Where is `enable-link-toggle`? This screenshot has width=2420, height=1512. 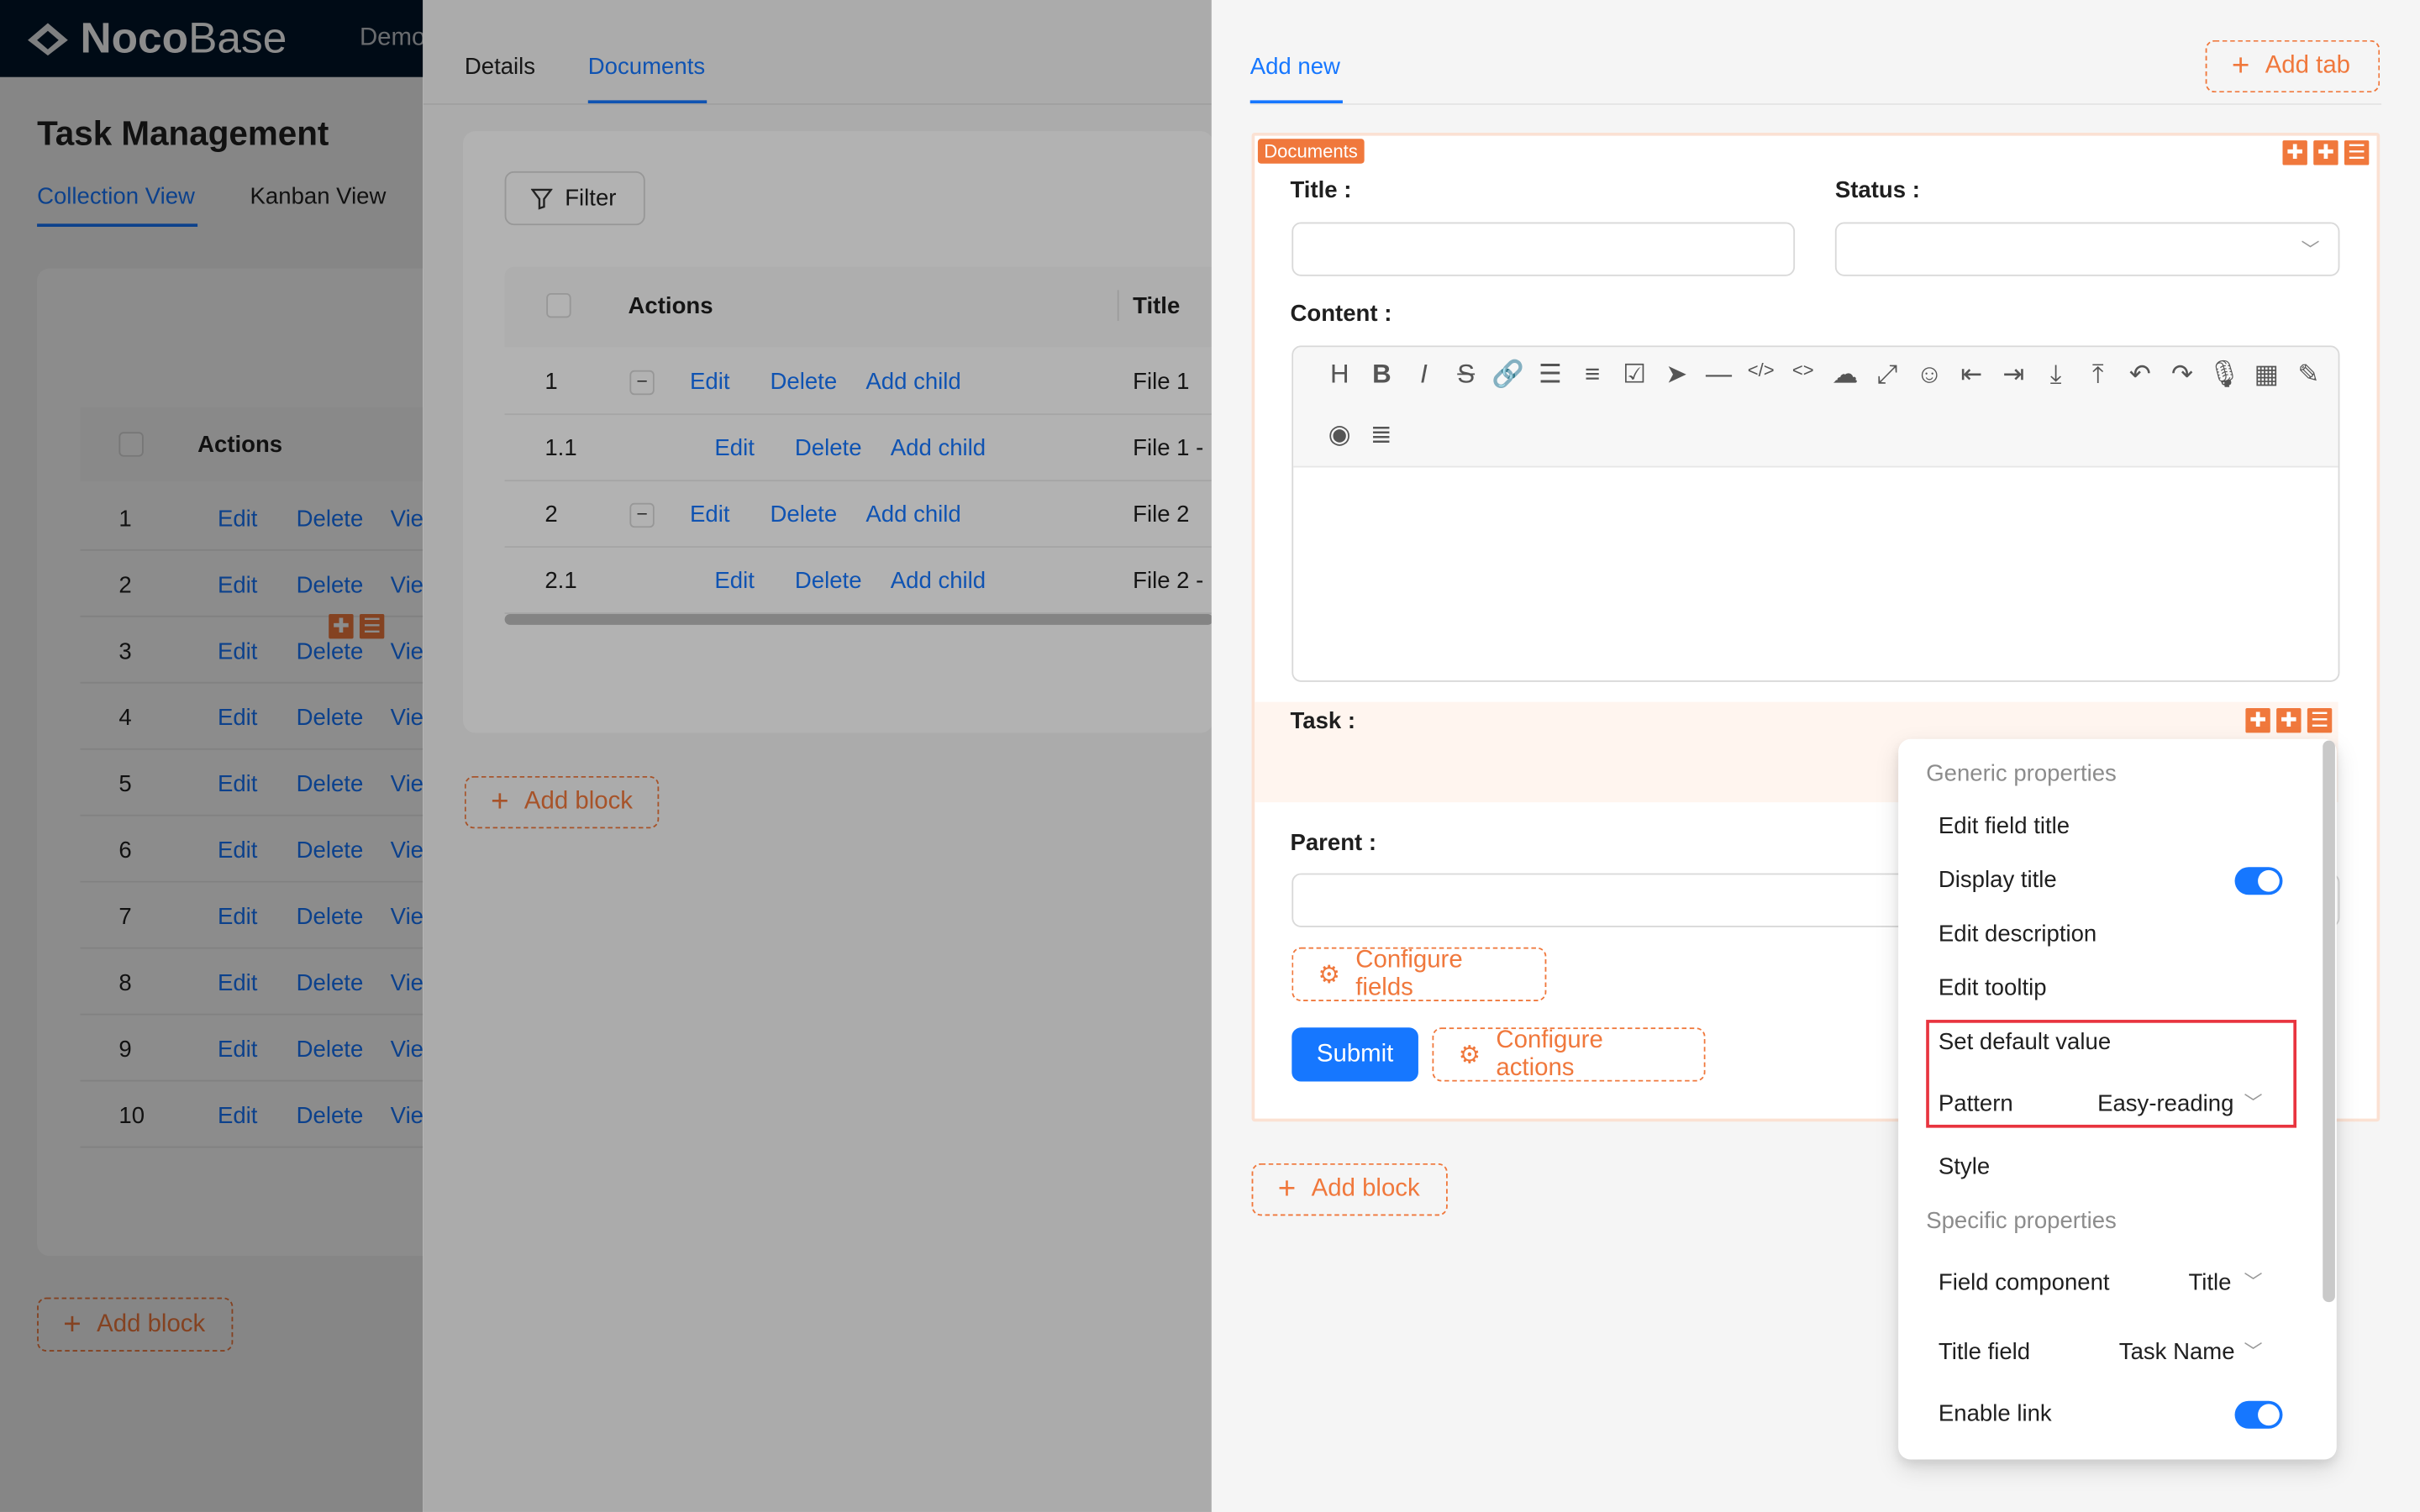 enable-link-toggle is located at coordinates (2258, 1414).